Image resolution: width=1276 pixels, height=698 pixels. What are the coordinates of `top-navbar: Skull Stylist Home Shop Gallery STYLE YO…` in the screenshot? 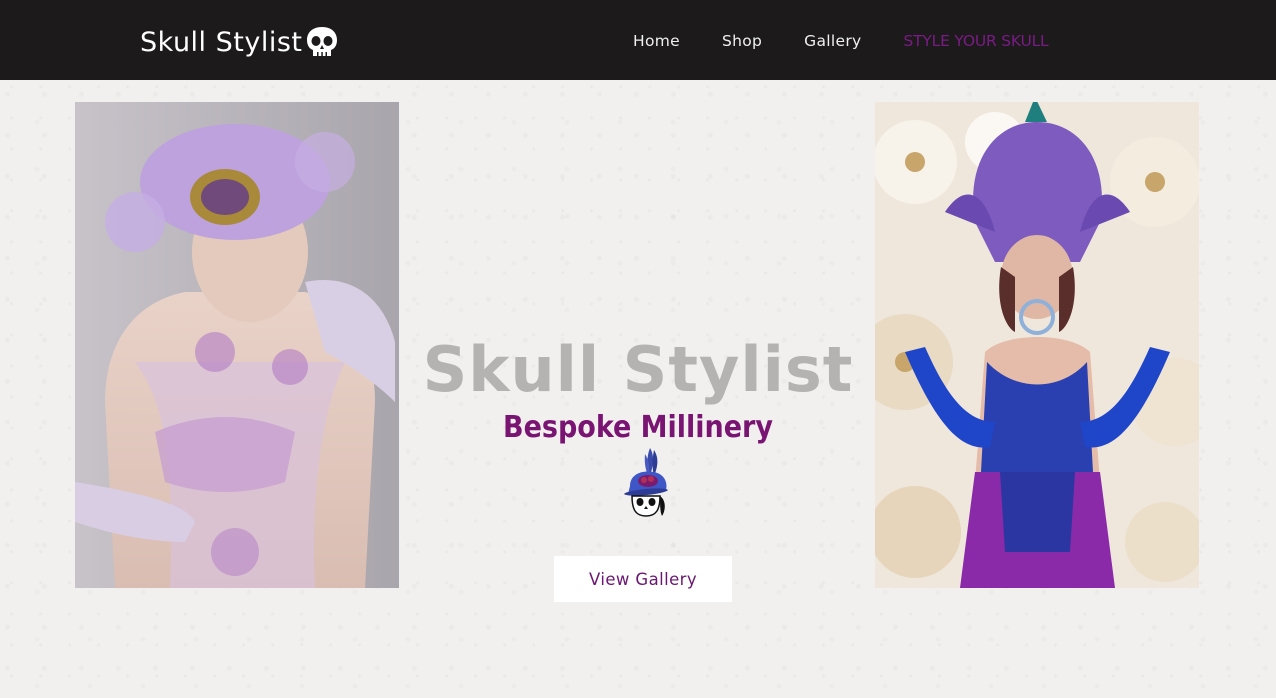 It's located at (638, 40).